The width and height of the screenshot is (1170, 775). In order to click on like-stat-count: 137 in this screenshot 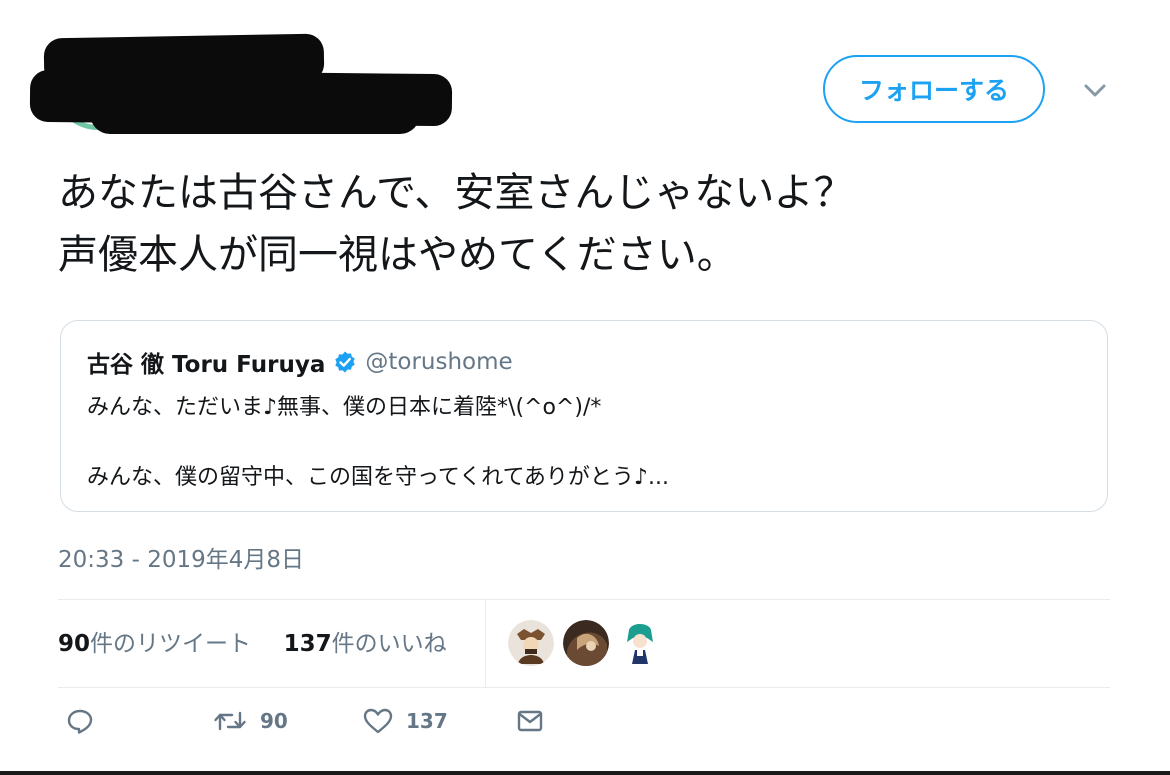, I will do `click(307, 644)`.